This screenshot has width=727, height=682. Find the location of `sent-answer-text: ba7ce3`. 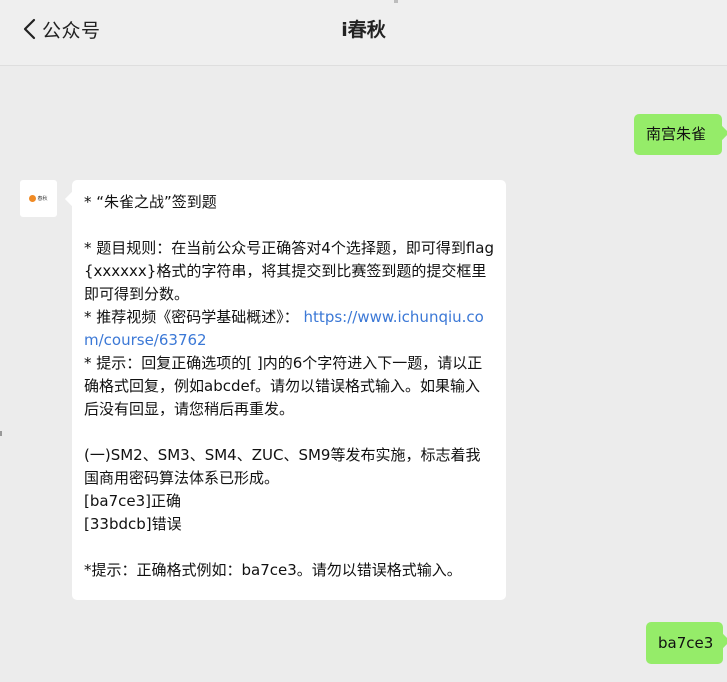

sent-answer-text: ba7ce3 is located at coordinates (686, 642).